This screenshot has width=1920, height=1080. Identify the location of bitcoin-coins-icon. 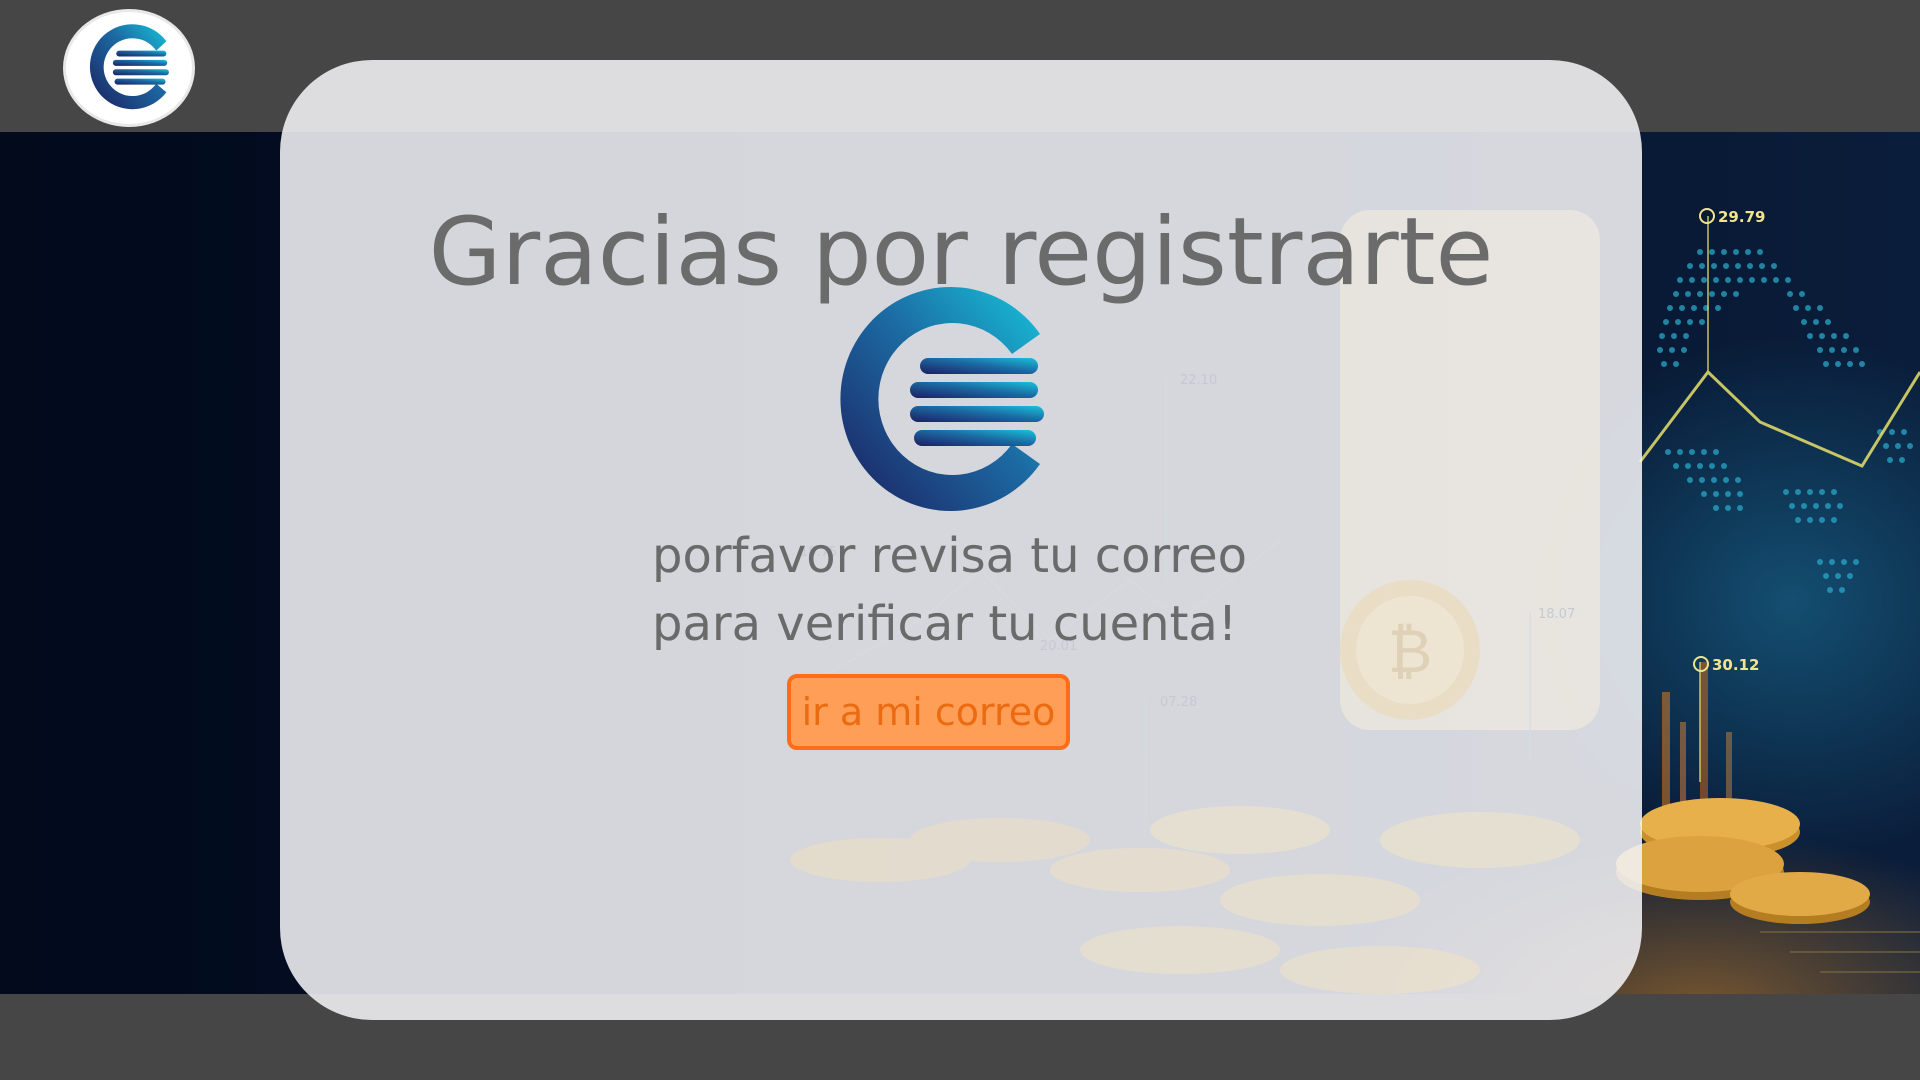
(1743, 861).